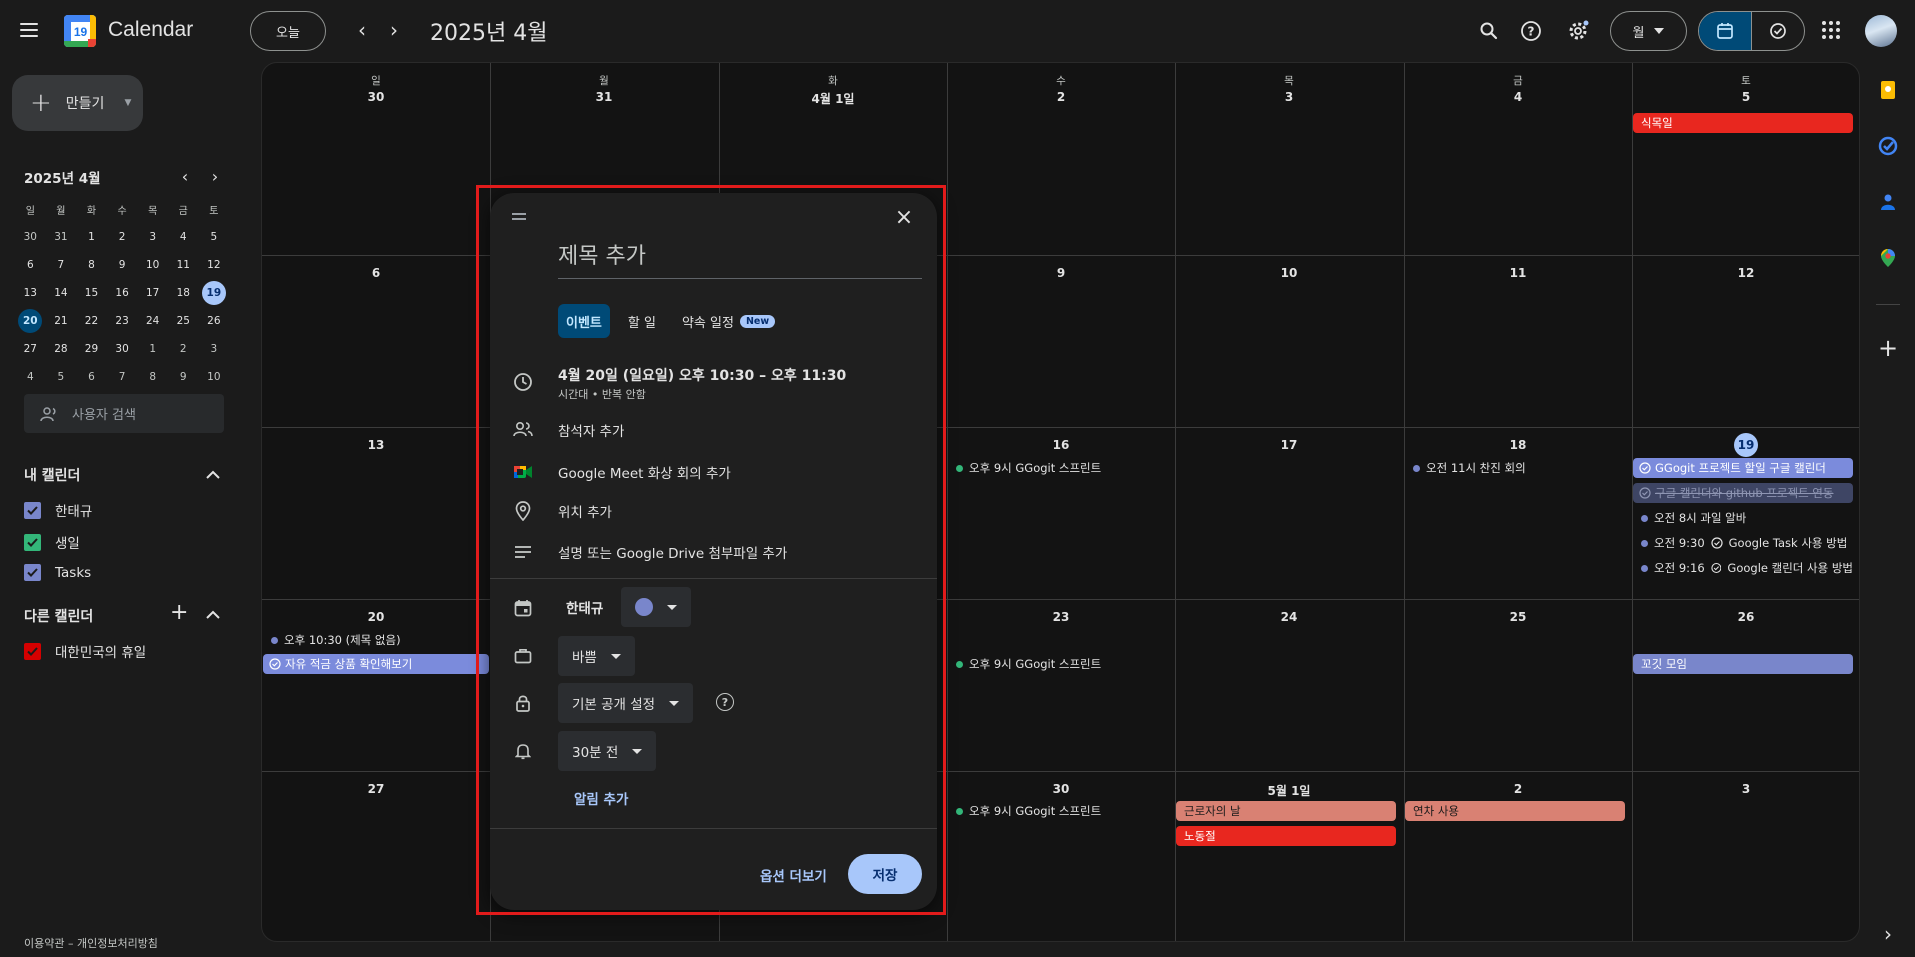 This screenshot has height=957, width=1915. What do you see at coordinates (1743, 543) in the screenshot?
I see `task-item: 오전 9:30 Google Task 사용 방법` at bounding box center [1743, 543].